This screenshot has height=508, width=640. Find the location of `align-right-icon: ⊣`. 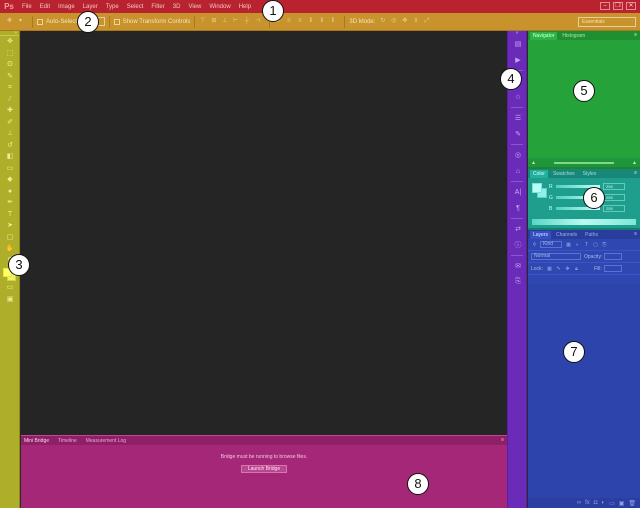

align-right-icon: ⊣ is located at coordinates (257, 21).